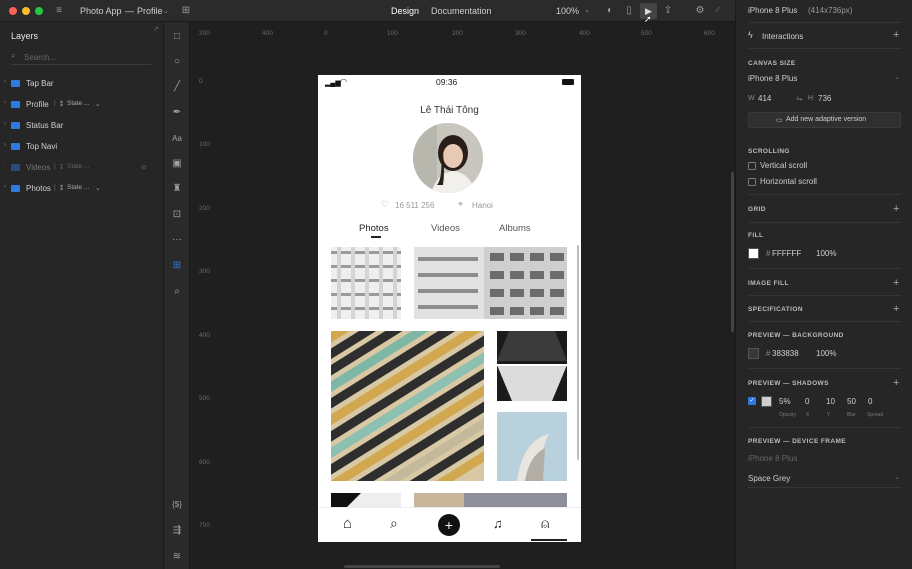 The width and height of the screenshot is (912, 569). What do you see at coordinates (830, 401) in the screenshot?
I see `shadow-y-input: 10` at bounding box center [830, 401].